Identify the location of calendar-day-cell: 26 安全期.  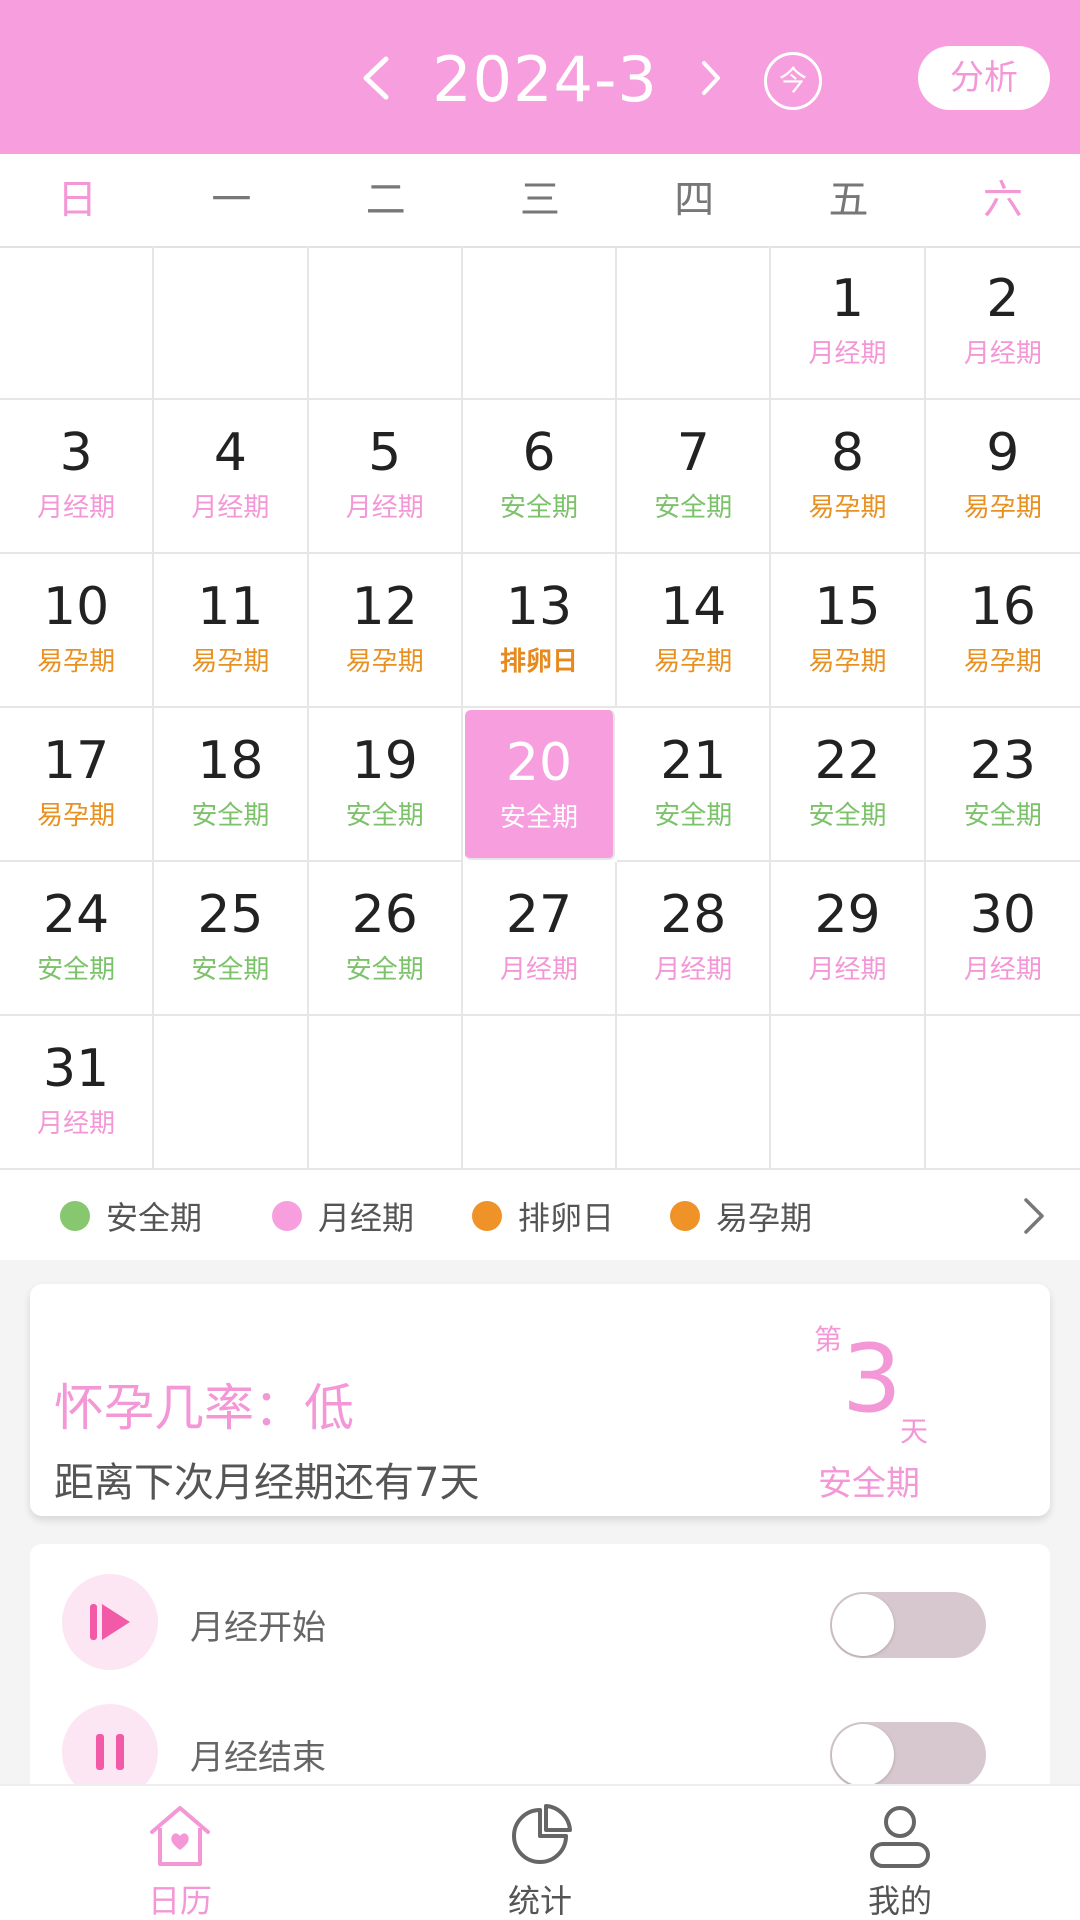
(385, 939).